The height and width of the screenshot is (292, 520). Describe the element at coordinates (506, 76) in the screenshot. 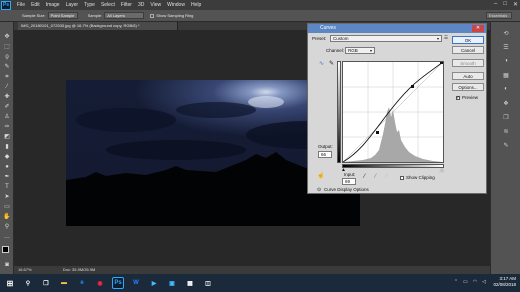

I see `swatches-panel-icon: ▦` at that location.